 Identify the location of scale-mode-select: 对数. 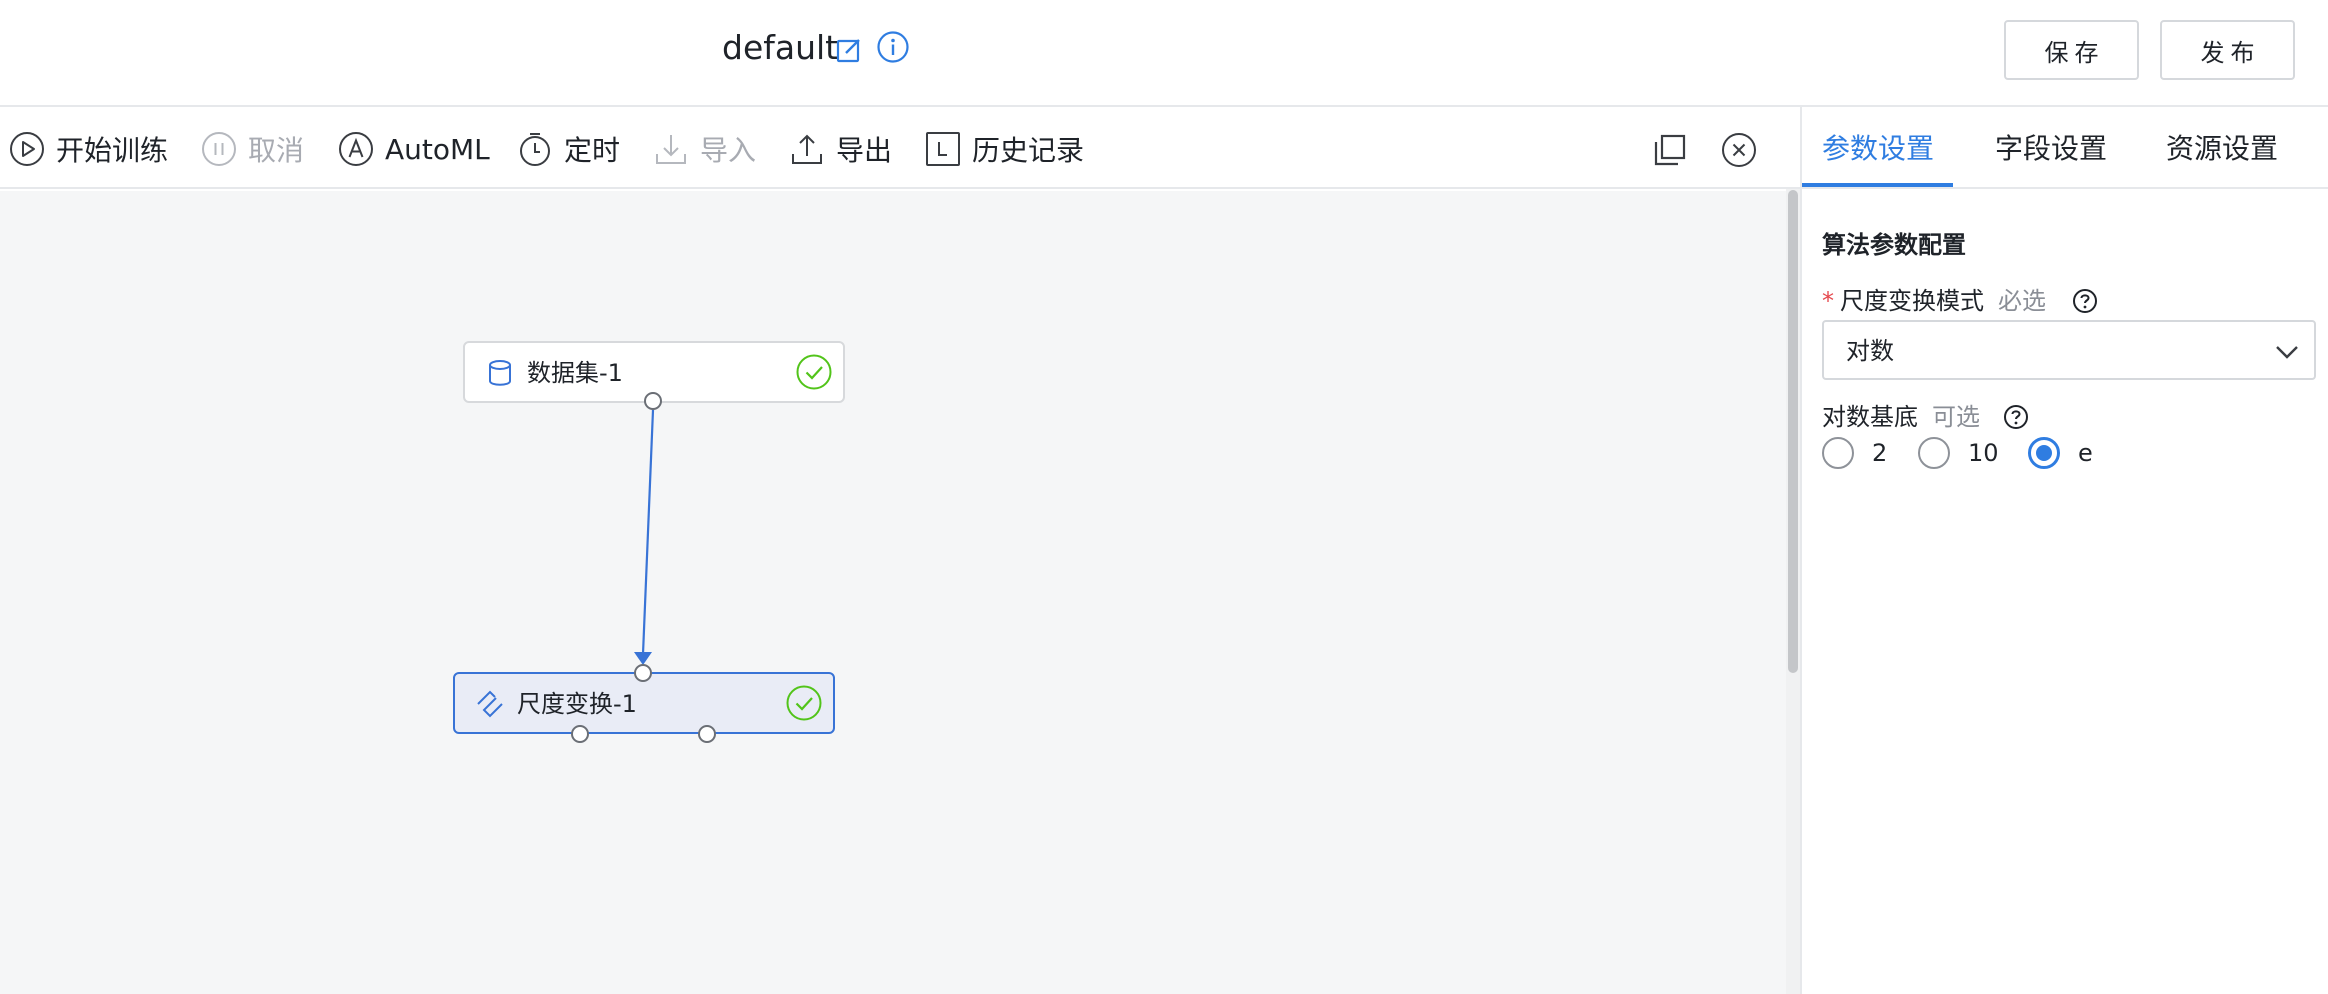
(2069, 350).